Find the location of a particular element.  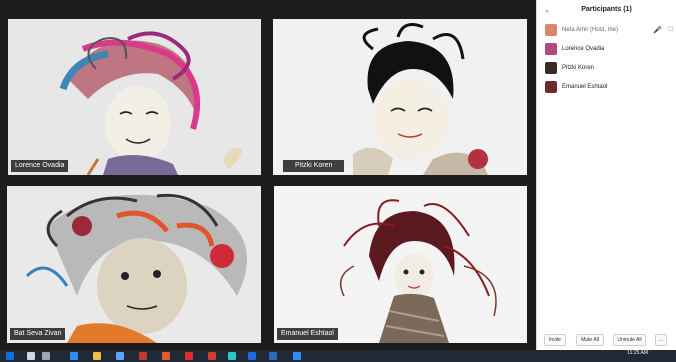

search-icon is located at coordinates (31, 356).